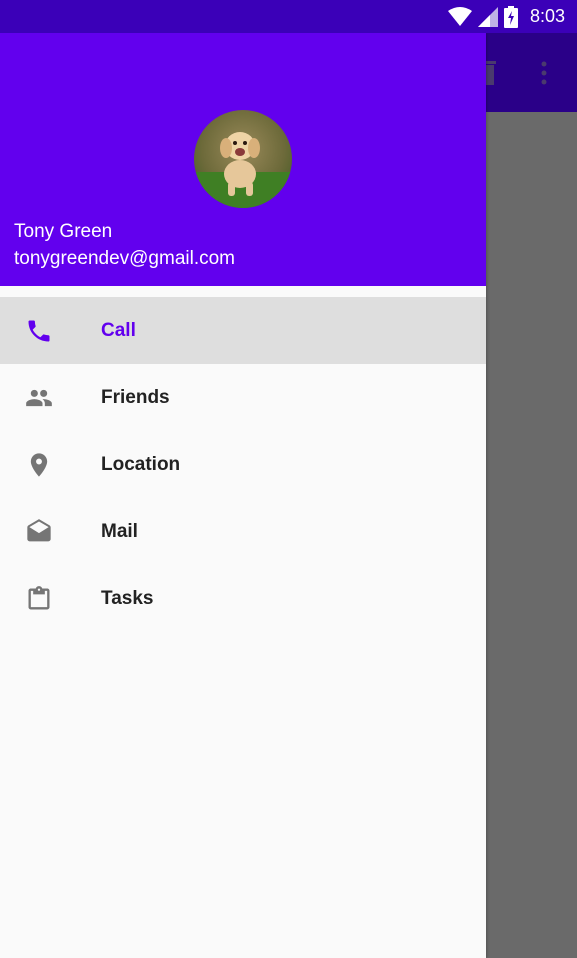 The height and width of the screenshot is (958, 577). I want to click on menu-label-location: Location, so click(141, 464).